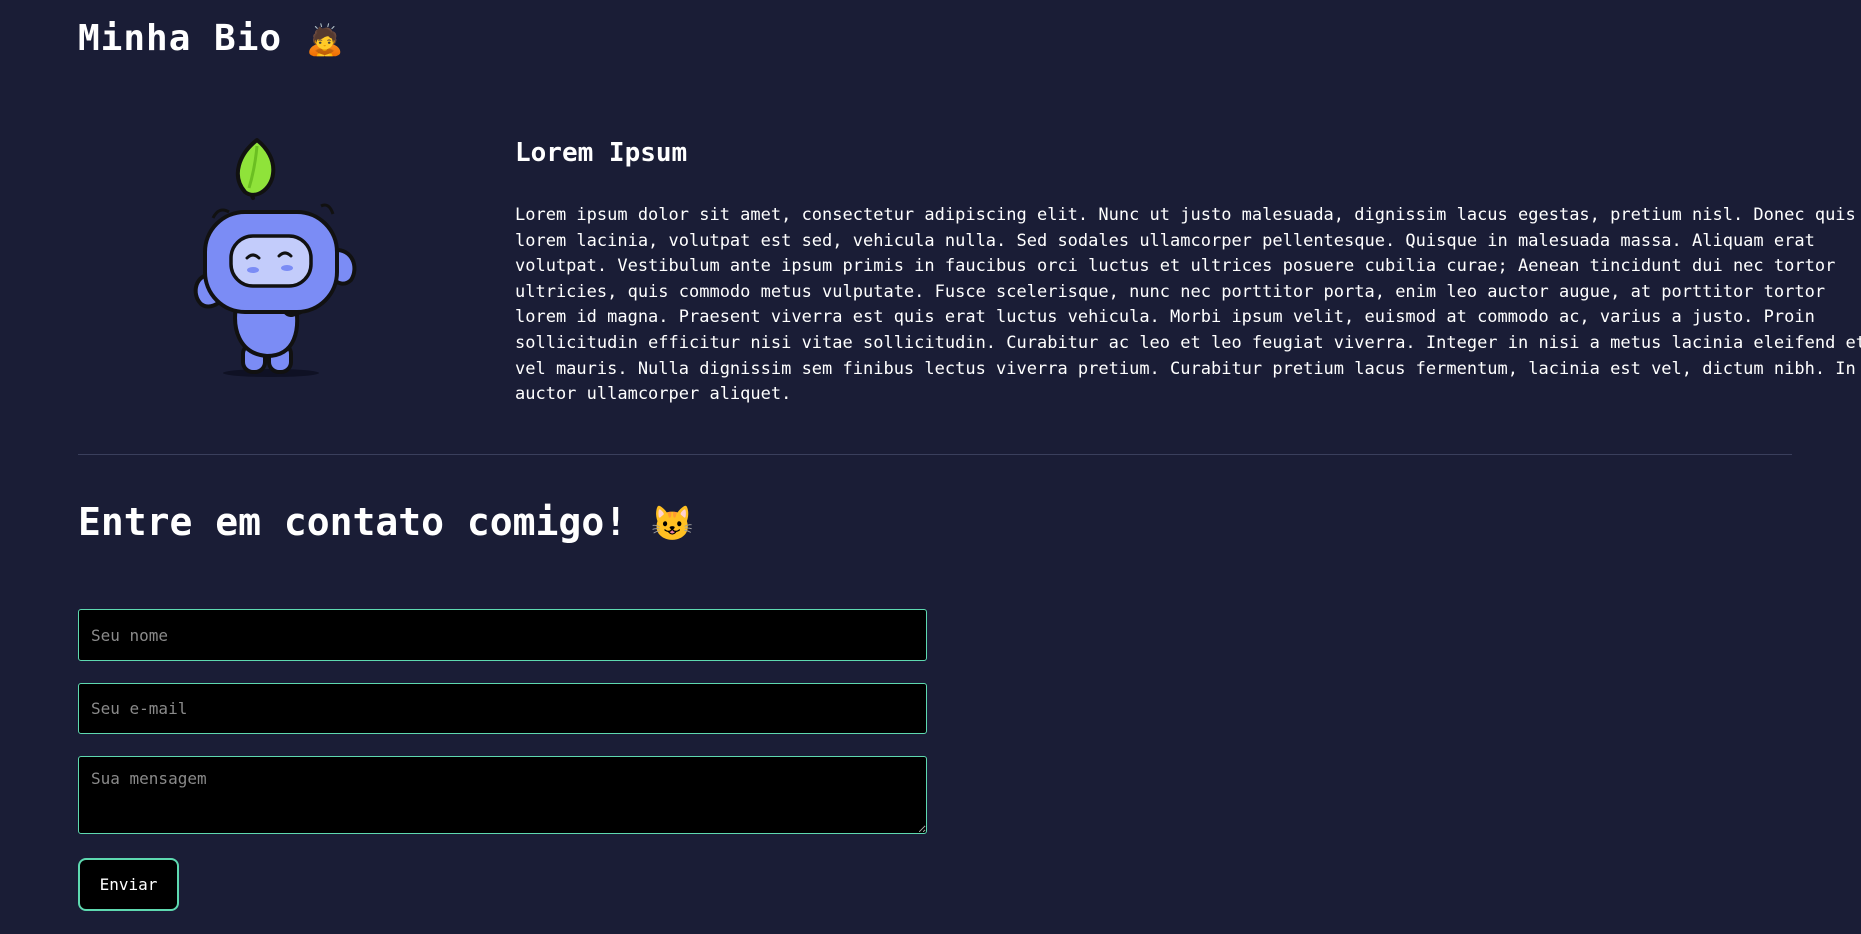 The height and width of the screenshot is (934, 1861). I want to click on section-divider, so click(935, 454).